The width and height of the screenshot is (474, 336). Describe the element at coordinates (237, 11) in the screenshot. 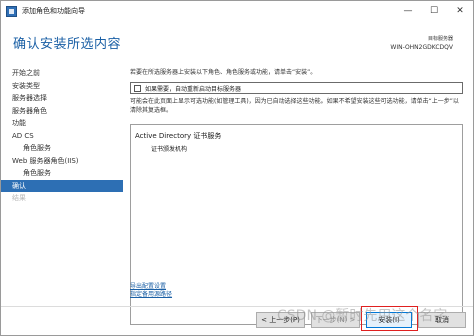

I see `title-bar: 添加角色和功能向导 — ☐ ✕` at that location.